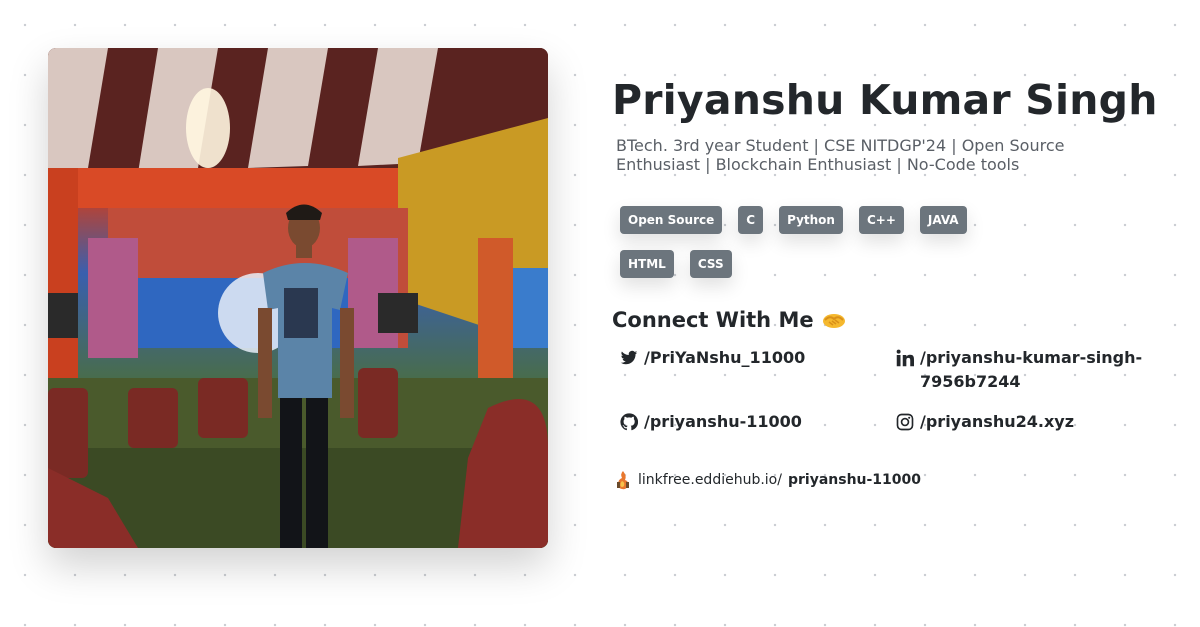 The image size is (1200, 627). Describe the element at coordinates (629, 357) in the screenshot. I see `twitter-icon` at that location.